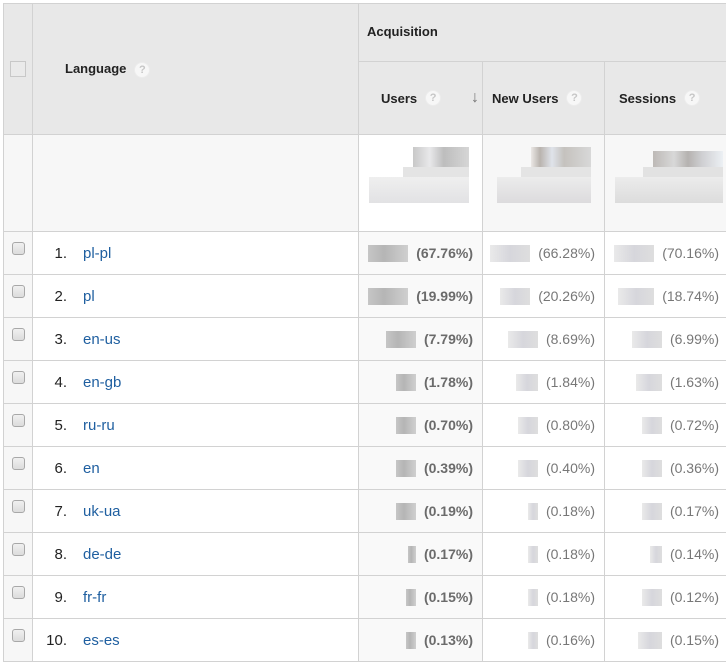 The width and height of the screenshot is (726, 663). Describe the element at coordinates (690, 253) in the screenshot. I see `sessions-percent: (70.16%)` at that location.